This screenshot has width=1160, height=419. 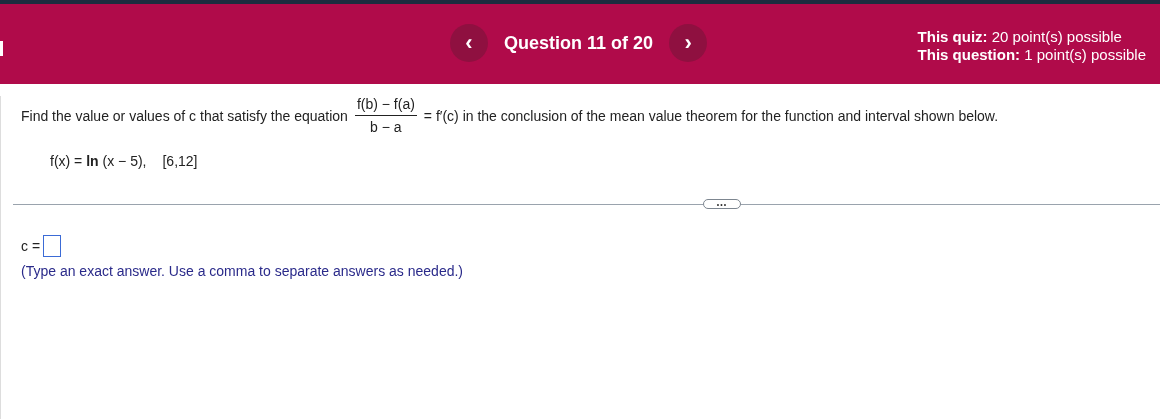 What do you see at coordinates (385, 115) in the screenshot?
I see `fraction: f(b) − f(a) b − a` at bounding box center [385, 115].